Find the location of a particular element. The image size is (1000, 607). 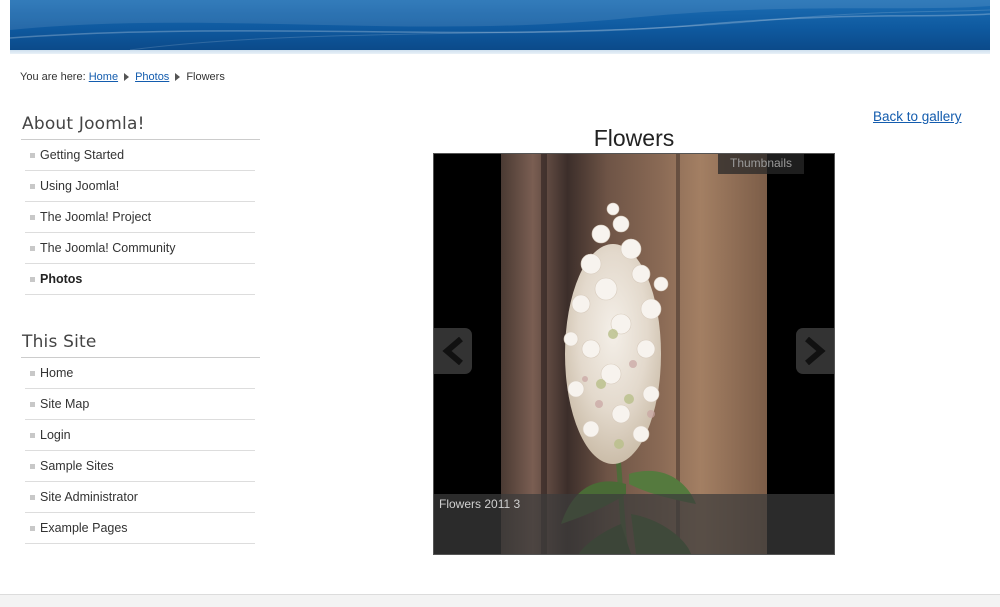

menu-item-label: Using Joomla! is located at coordinates (80, 186).